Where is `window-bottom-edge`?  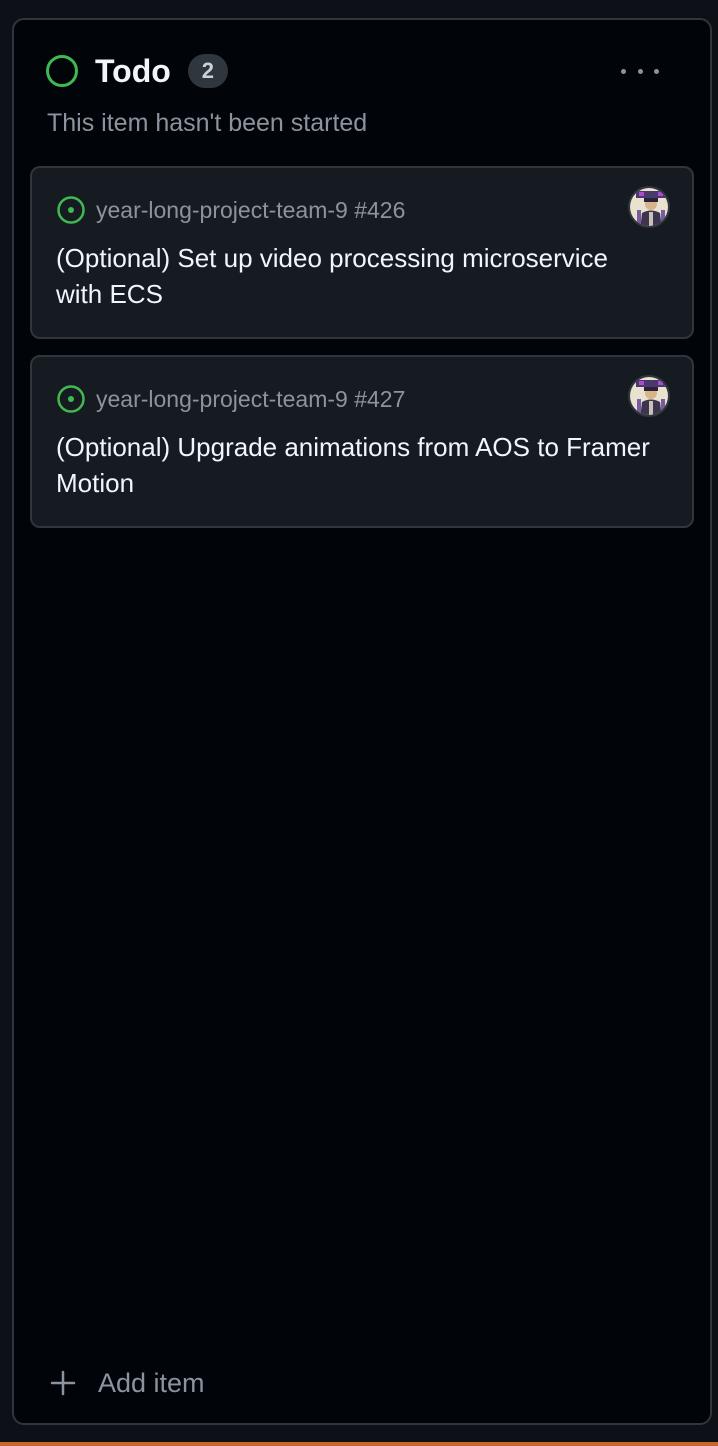
window-bottom-edge is located at coordinates (359, 1444).